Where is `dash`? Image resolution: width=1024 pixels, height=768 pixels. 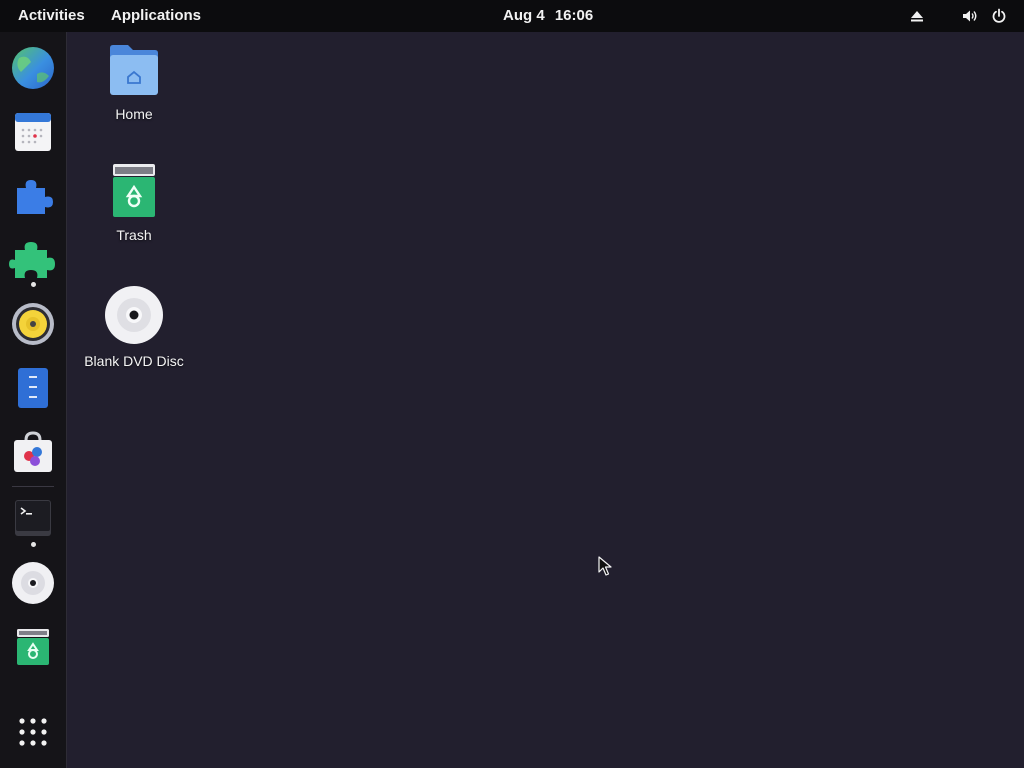 dash is located at coordinates (33, 400).